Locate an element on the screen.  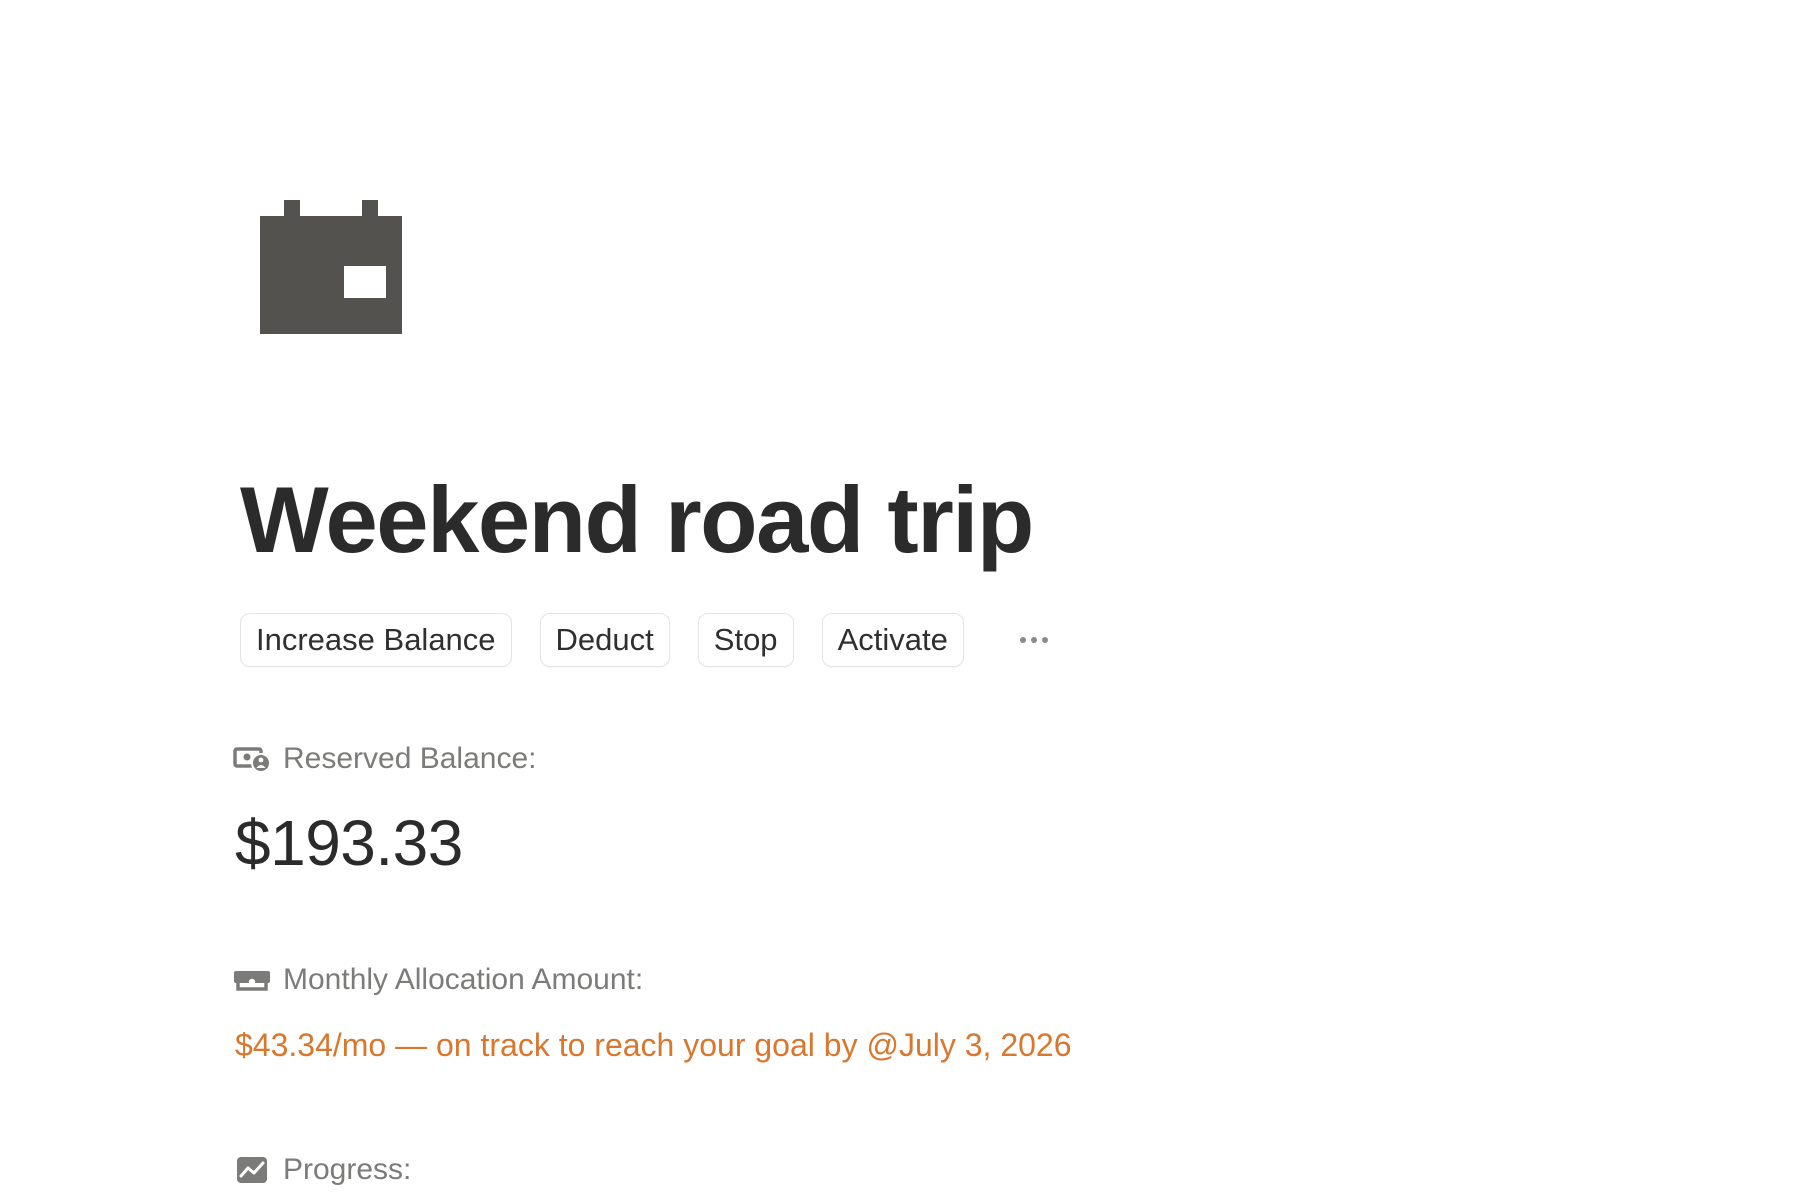
reserved-balance-label: Reserved Balance: is located at coordinates (384, 759).